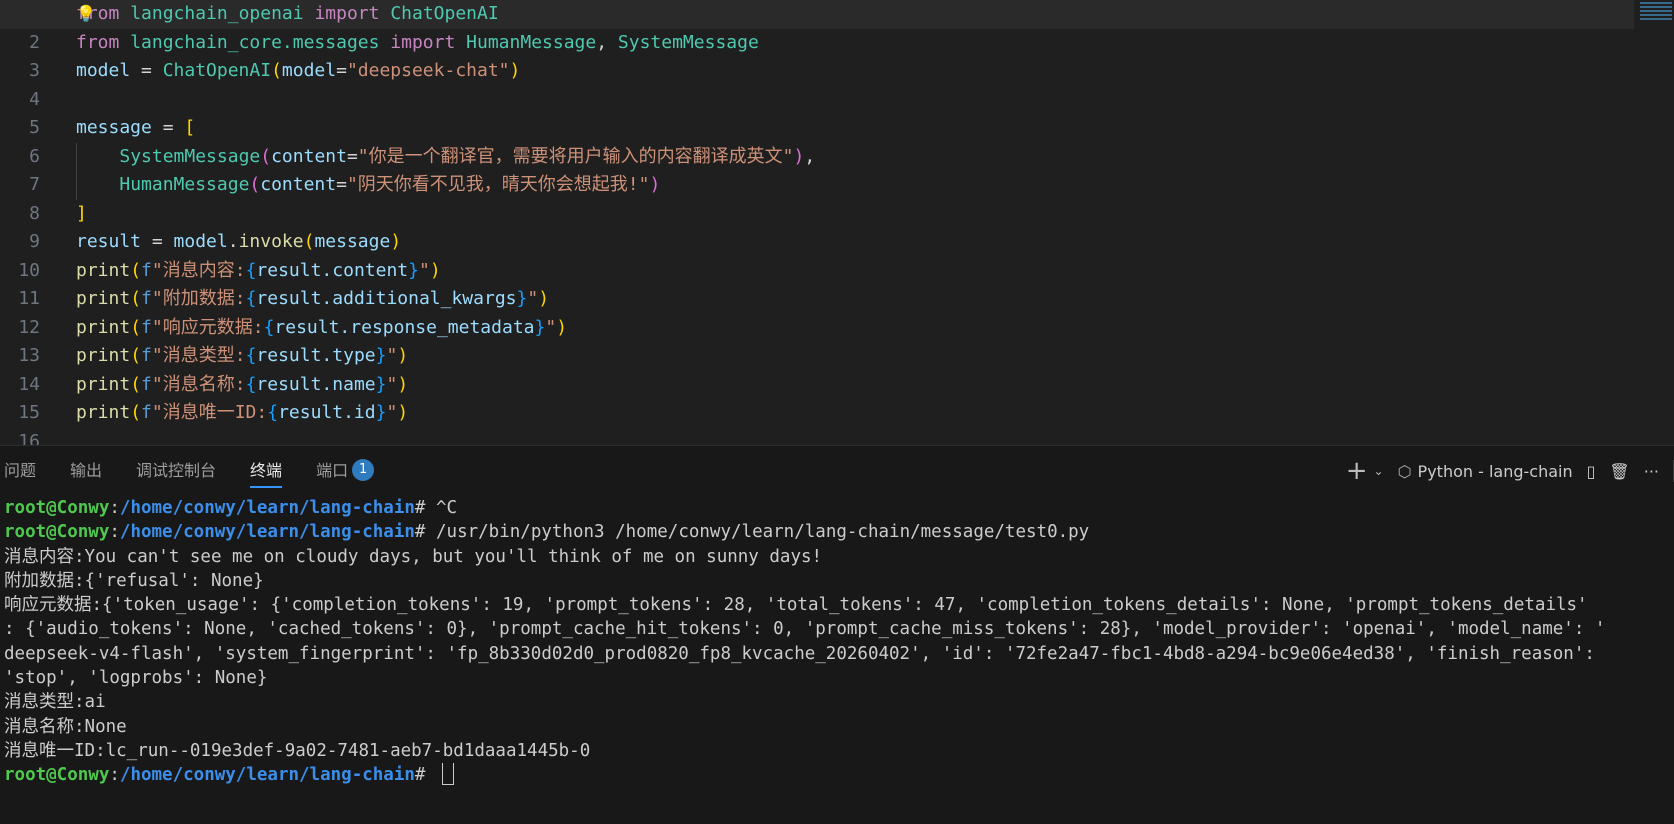 This screenshot has height=824, width=1674. I want to click on lightbulb-icon: 💡, so click(86, 13).